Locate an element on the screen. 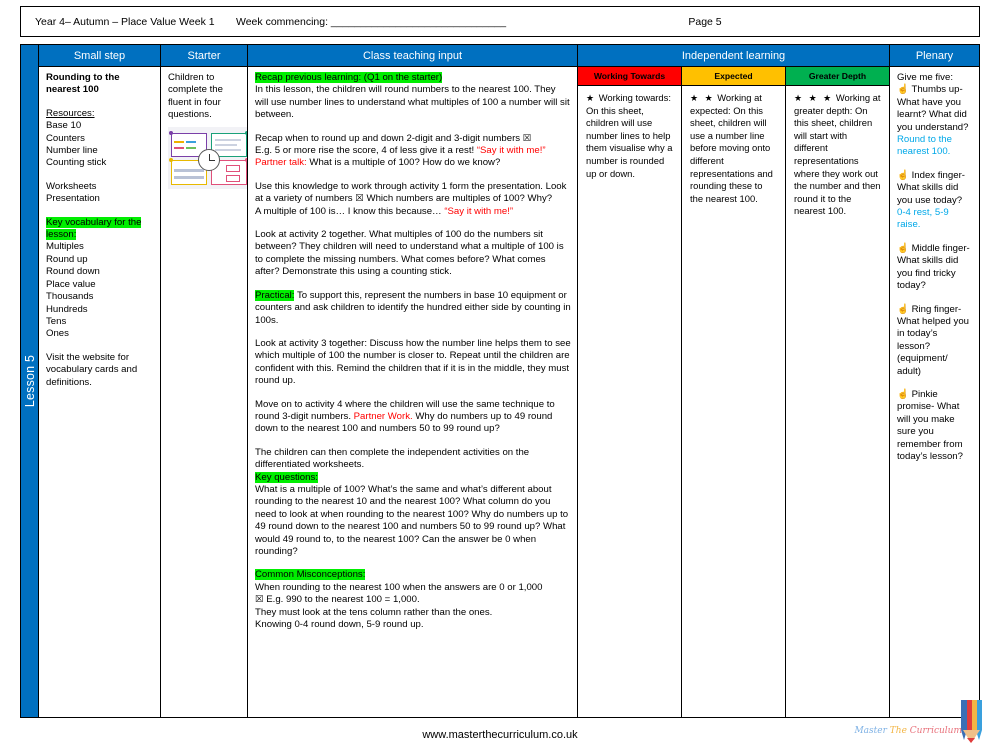 The height and width of the screenshot is (750, 1000). vocab-item: Tens is located at coordinates (56, 321).